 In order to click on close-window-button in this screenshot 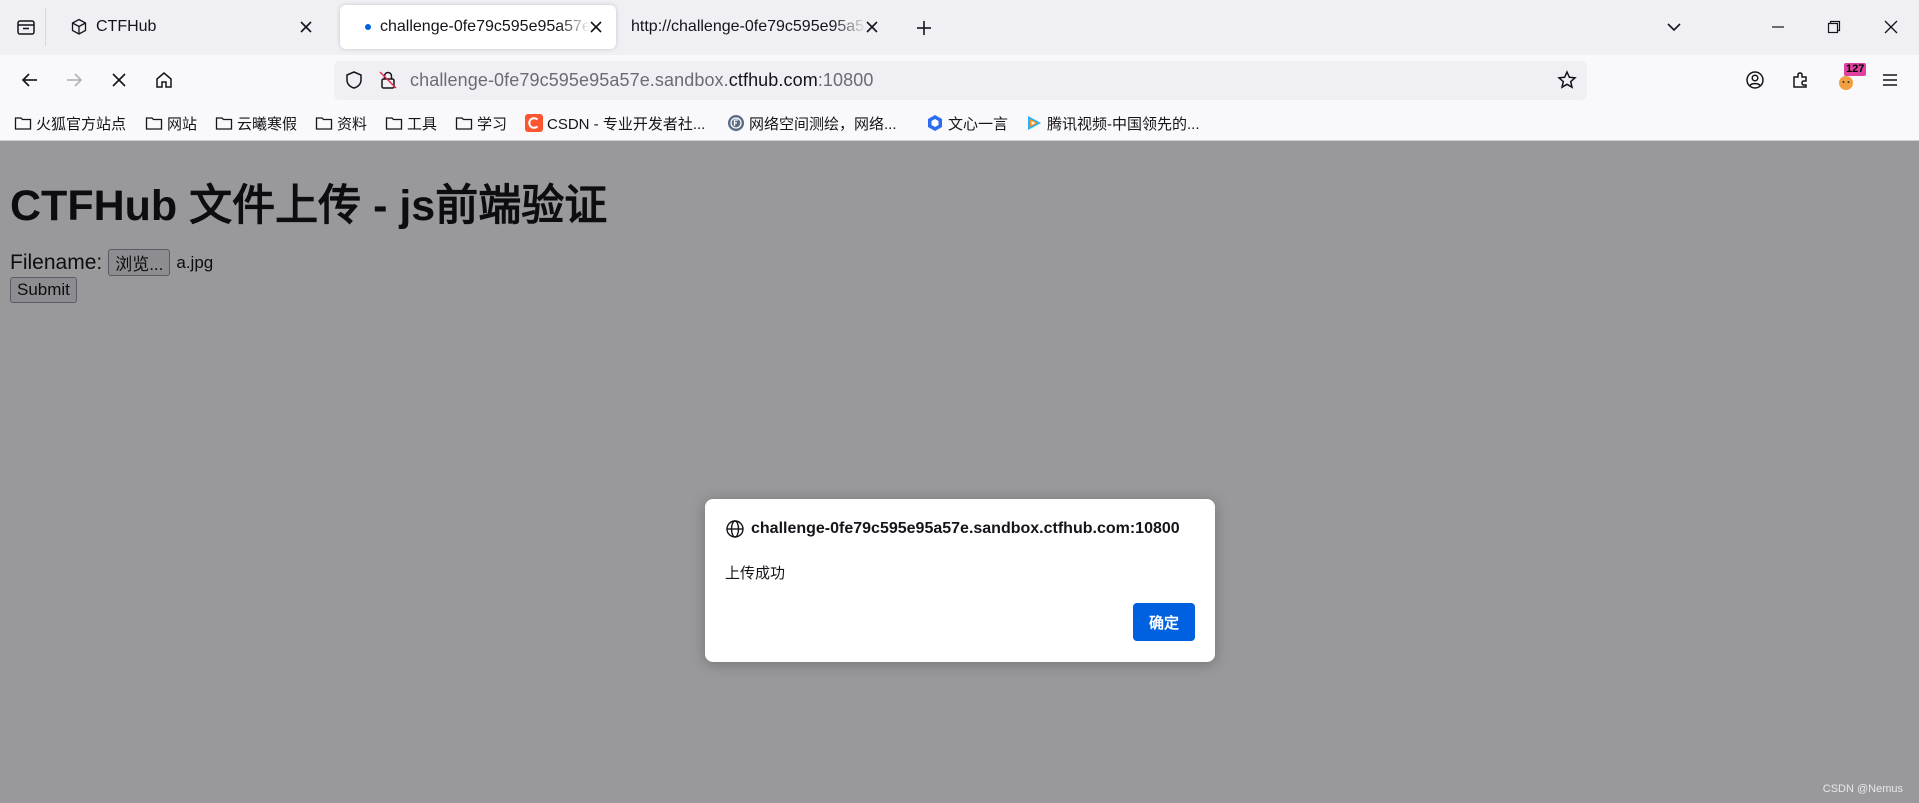, I will do `click(1891, 27)`.